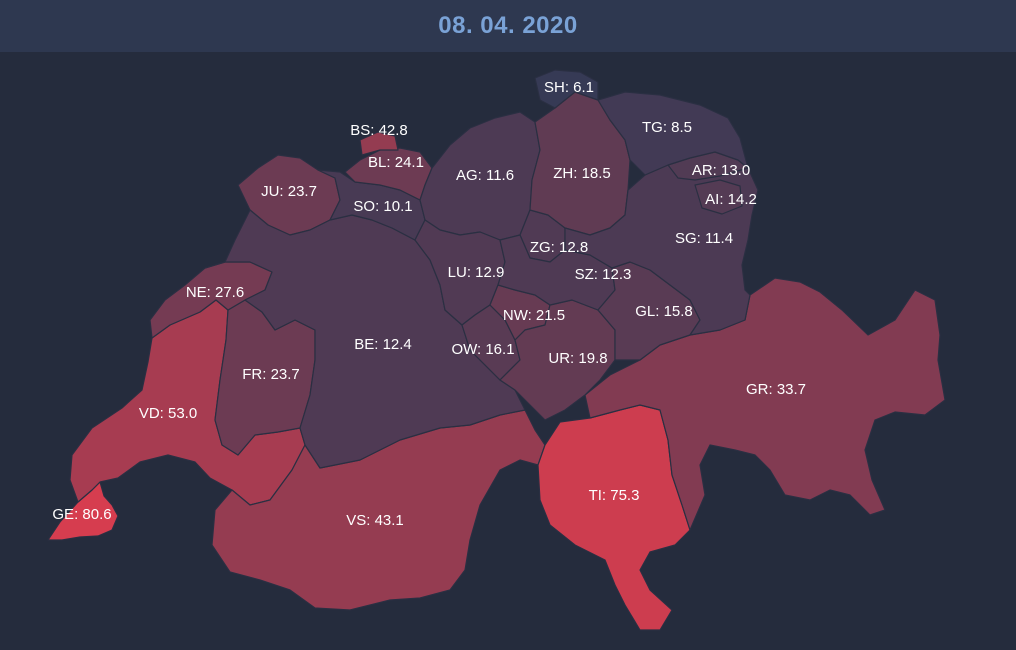 The height and width of the screenshot is (650, 1016). I want to click on label-SH: SH: 6.1, so click(569, 87).